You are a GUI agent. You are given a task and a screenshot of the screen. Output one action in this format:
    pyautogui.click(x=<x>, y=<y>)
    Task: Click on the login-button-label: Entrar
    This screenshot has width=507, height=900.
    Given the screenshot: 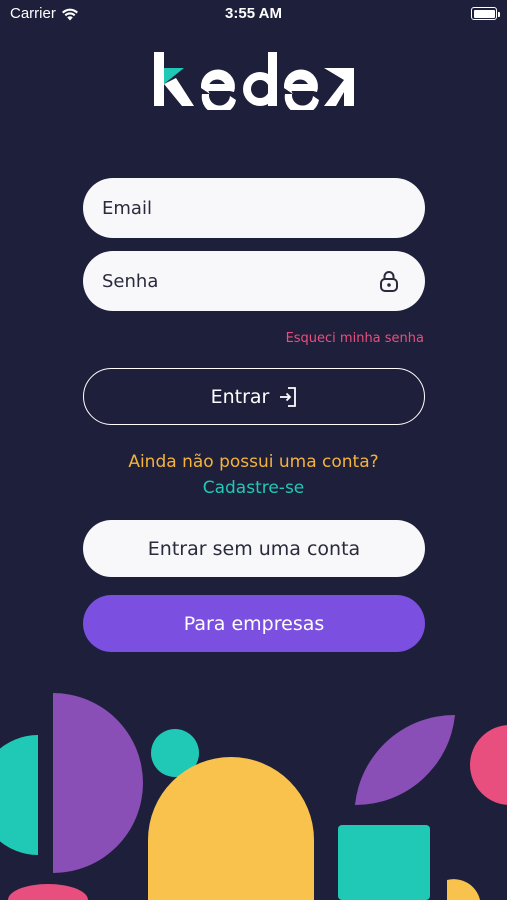 What is the action you would take?
    pyautogui.click(x=240, y=396)
    